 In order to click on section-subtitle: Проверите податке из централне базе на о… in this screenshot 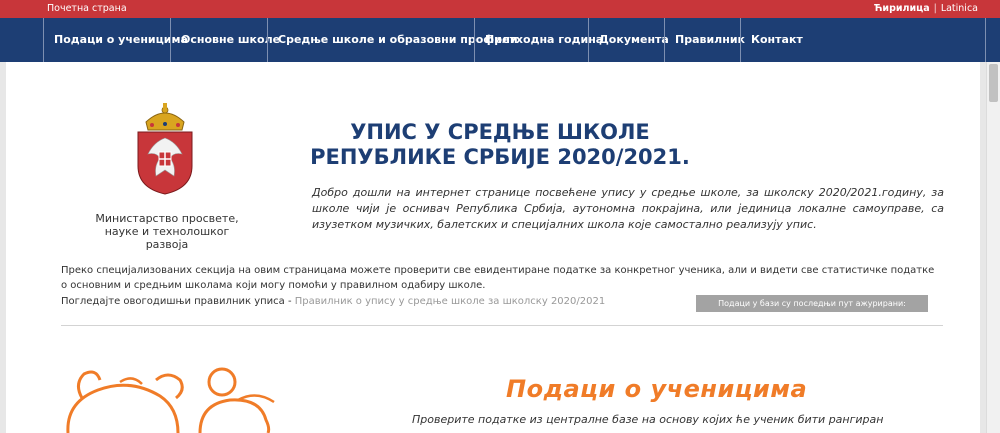, I will do `click(648, 419)`.